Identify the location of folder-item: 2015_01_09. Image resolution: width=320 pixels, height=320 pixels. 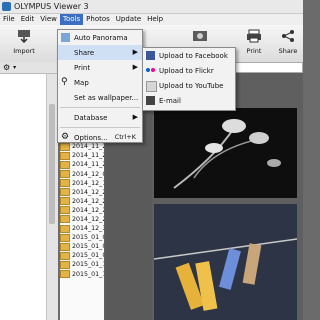
(85, 255).